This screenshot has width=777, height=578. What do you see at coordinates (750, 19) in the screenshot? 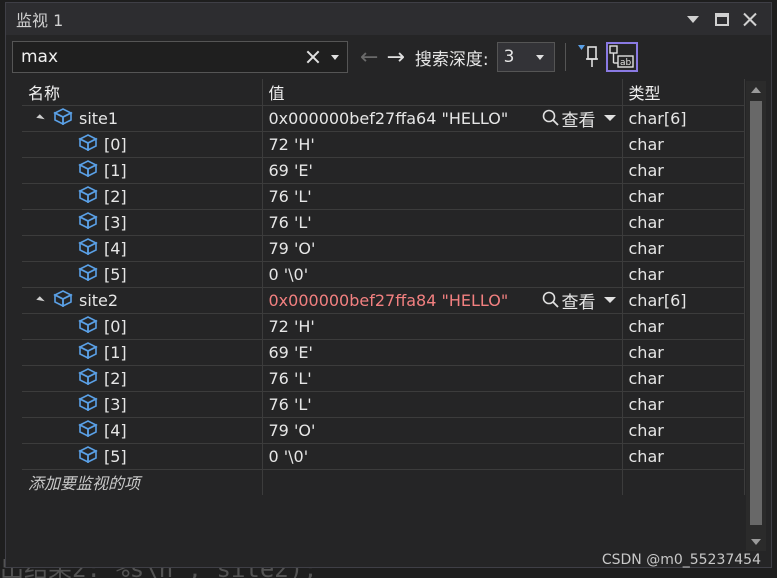
I see `close-icon` at bounding box center [750, 19].